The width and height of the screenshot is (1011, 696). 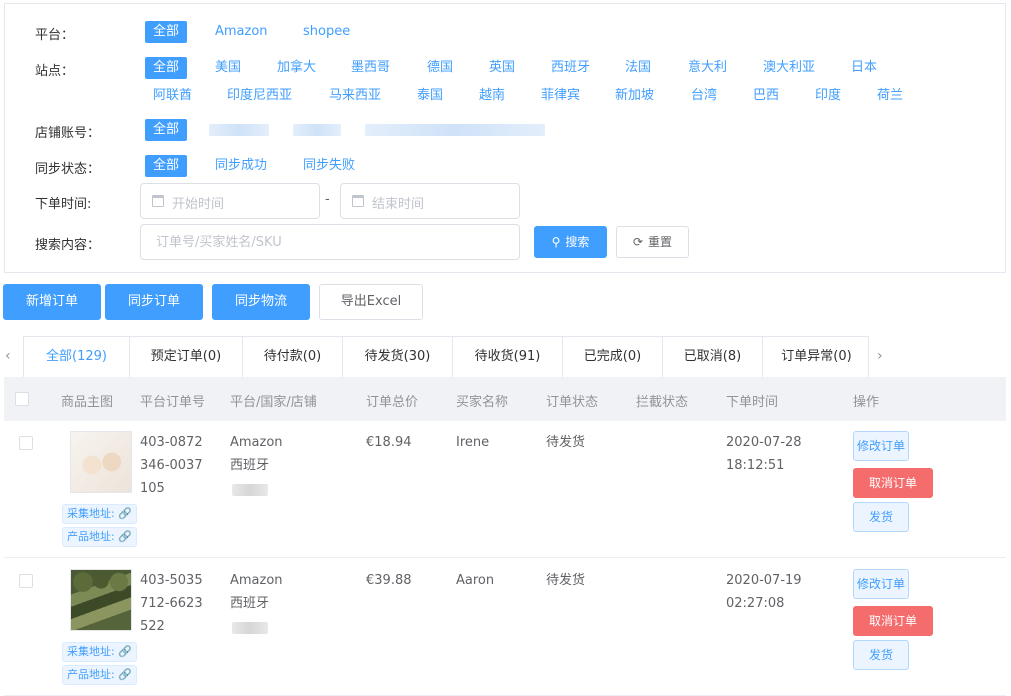 What do you see at coordinates (171, 580) in the screenshot?
I see `order-number-line: 403-5035` at bounding box center [171, 580].